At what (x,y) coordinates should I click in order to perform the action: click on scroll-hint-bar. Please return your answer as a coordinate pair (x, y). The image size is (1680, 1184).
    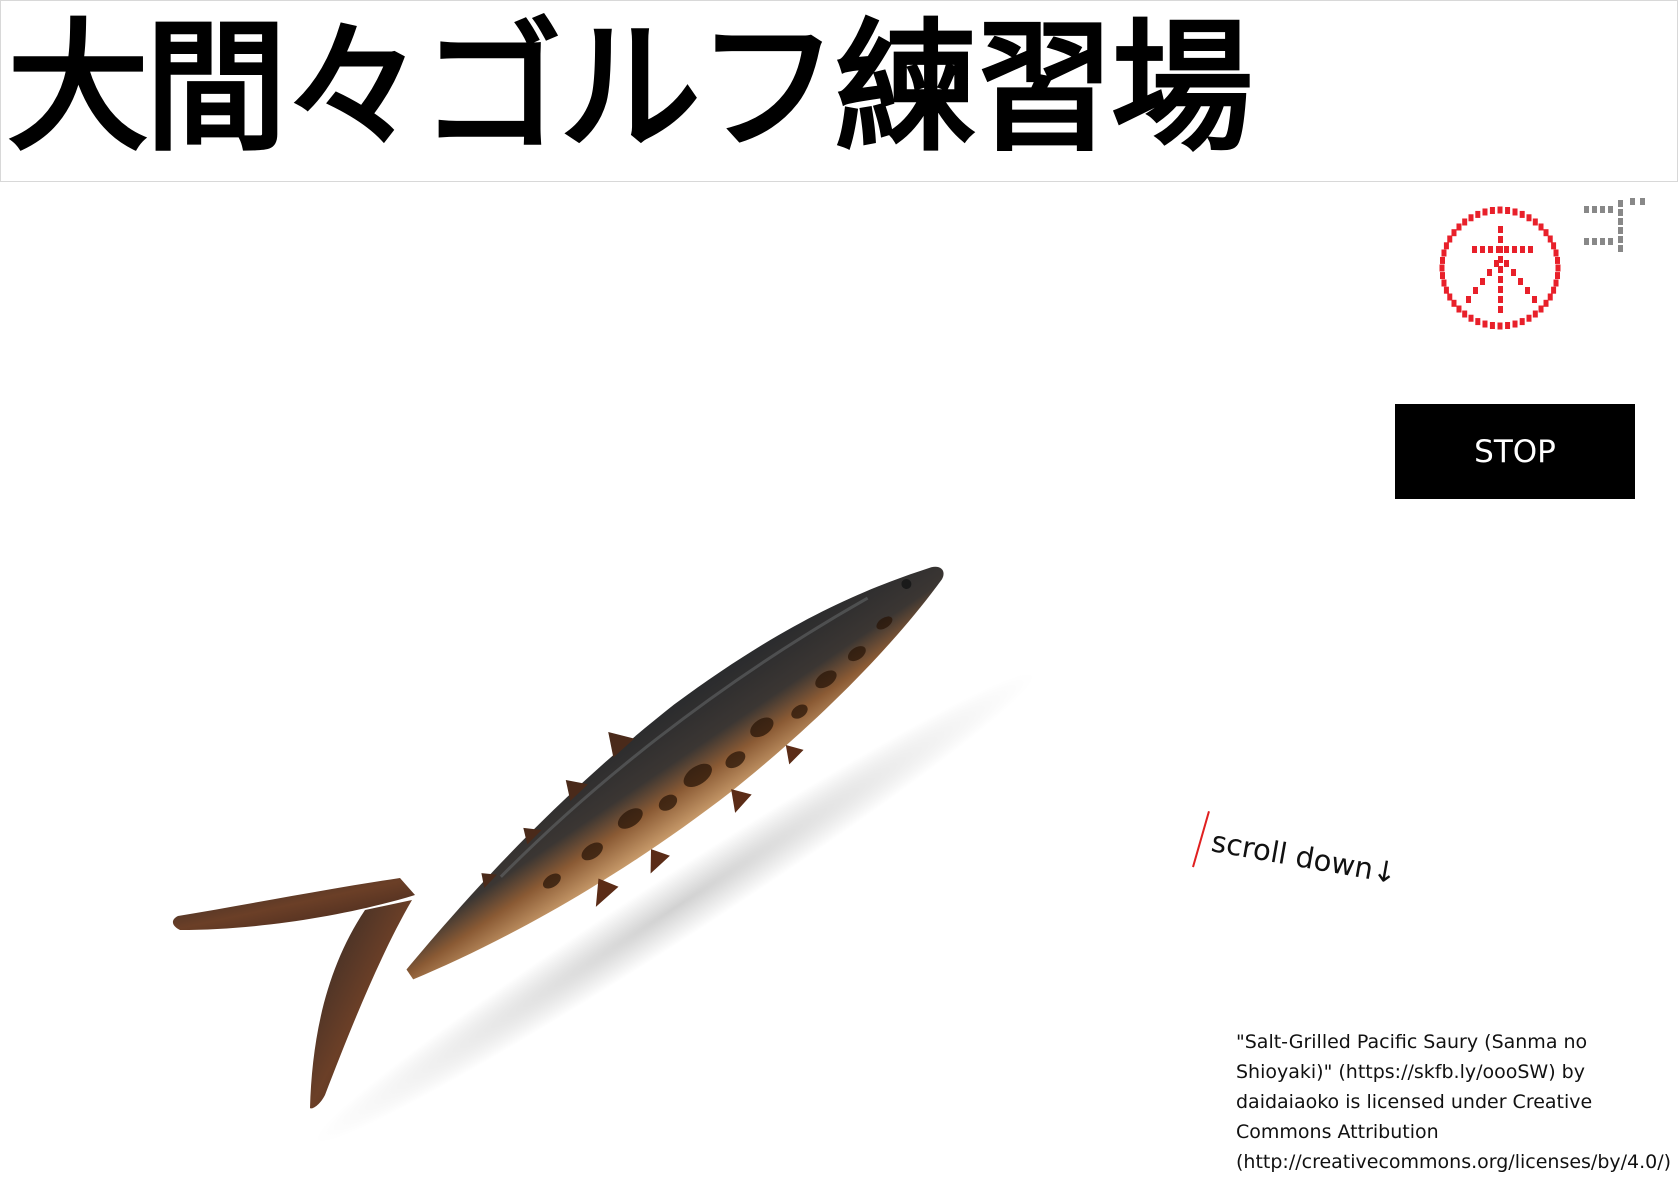
    Looking at the image, I should click on (1201, 839).